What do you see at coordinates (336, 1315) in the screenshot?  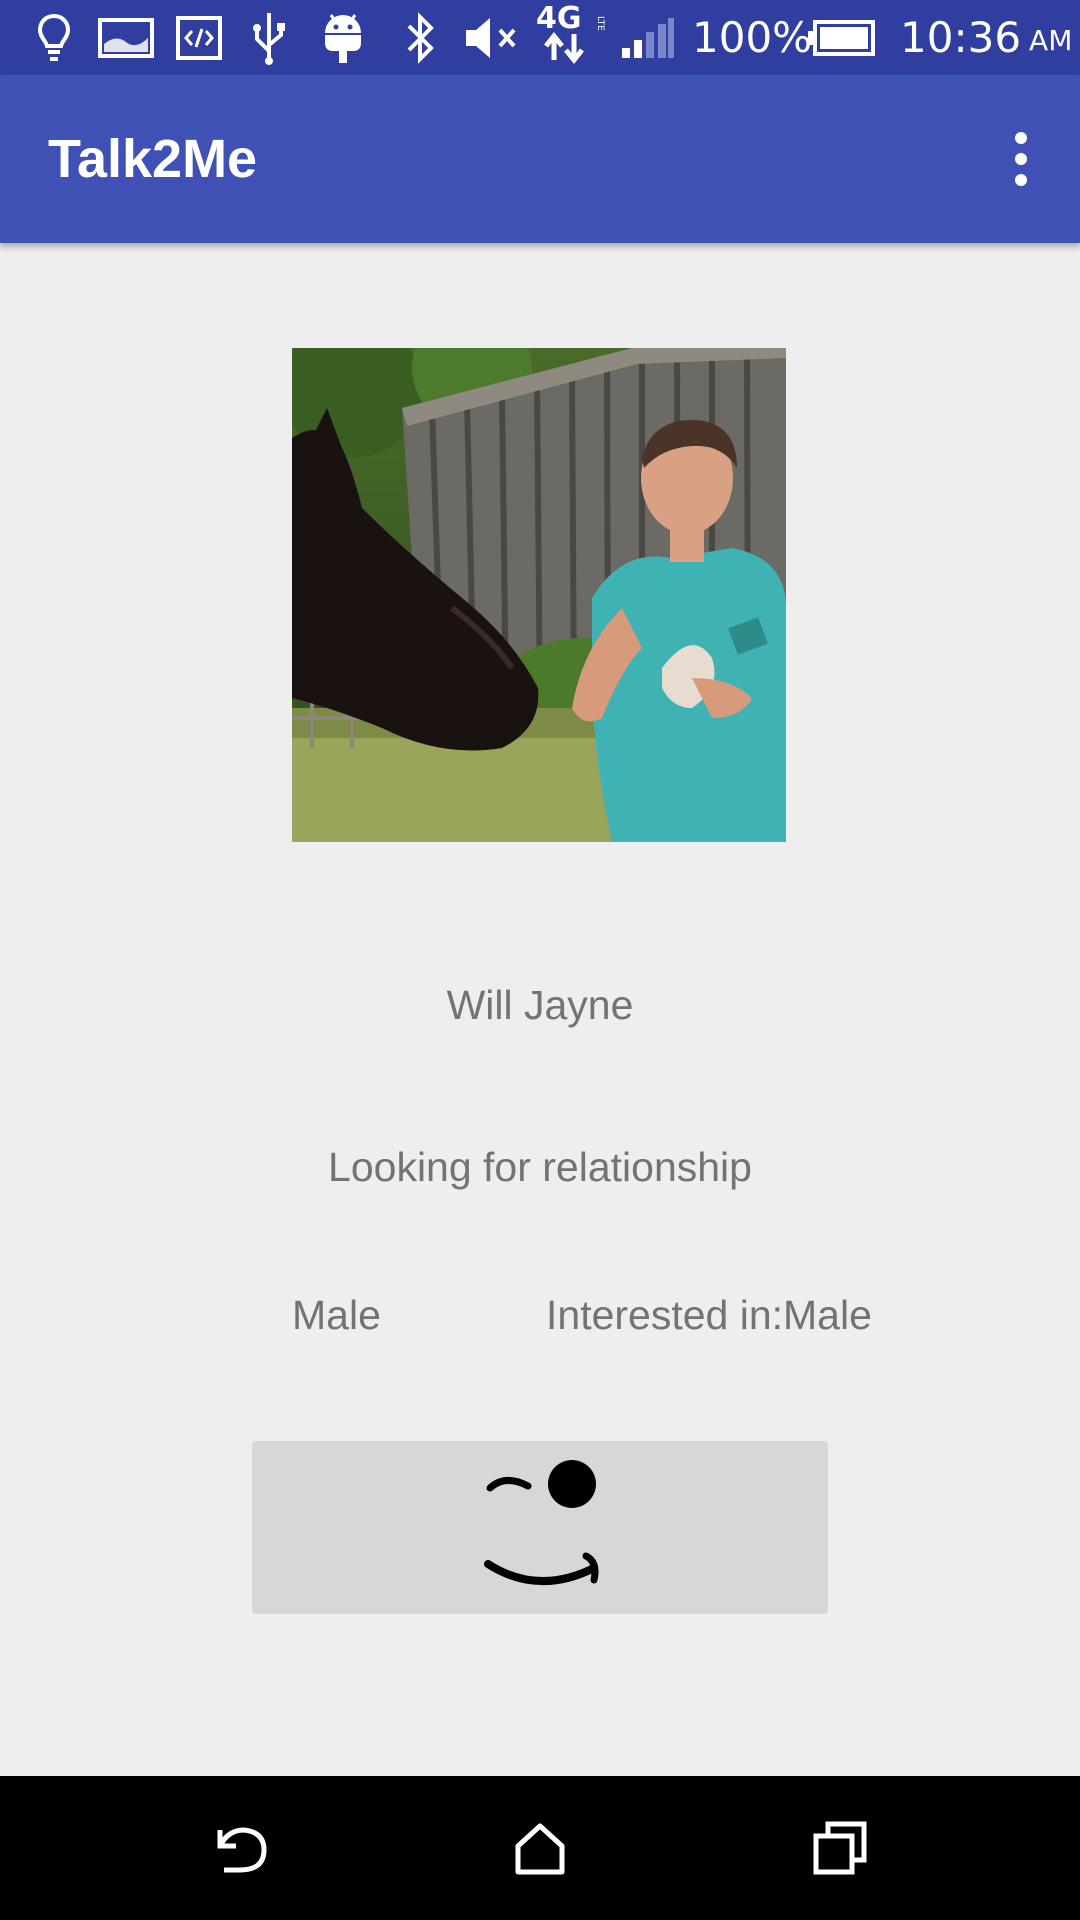 I see `gender-label: Male` at bounding box center [336, 1315].